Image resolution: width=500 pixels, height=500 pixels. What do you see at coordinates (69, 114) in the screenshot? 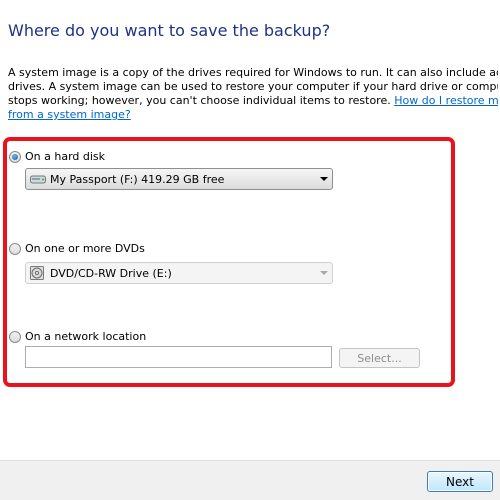
I see `restore-help-link-continued: from a system image?` at bounding box center [69, 114].